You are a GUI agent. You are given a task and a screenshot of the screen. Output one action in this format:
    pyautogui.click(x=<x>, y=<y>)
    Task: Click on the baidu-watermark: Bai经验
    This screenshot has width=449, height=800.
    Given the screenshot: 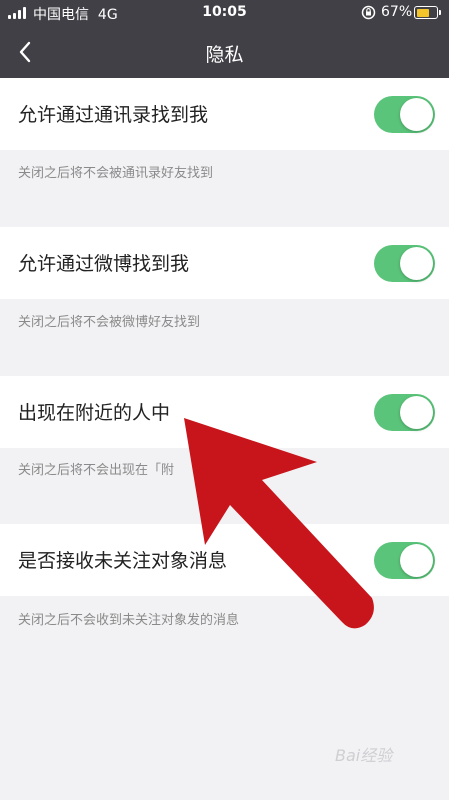 What is the action you would take?
    pyautogui.click(x=364, y=755)
    